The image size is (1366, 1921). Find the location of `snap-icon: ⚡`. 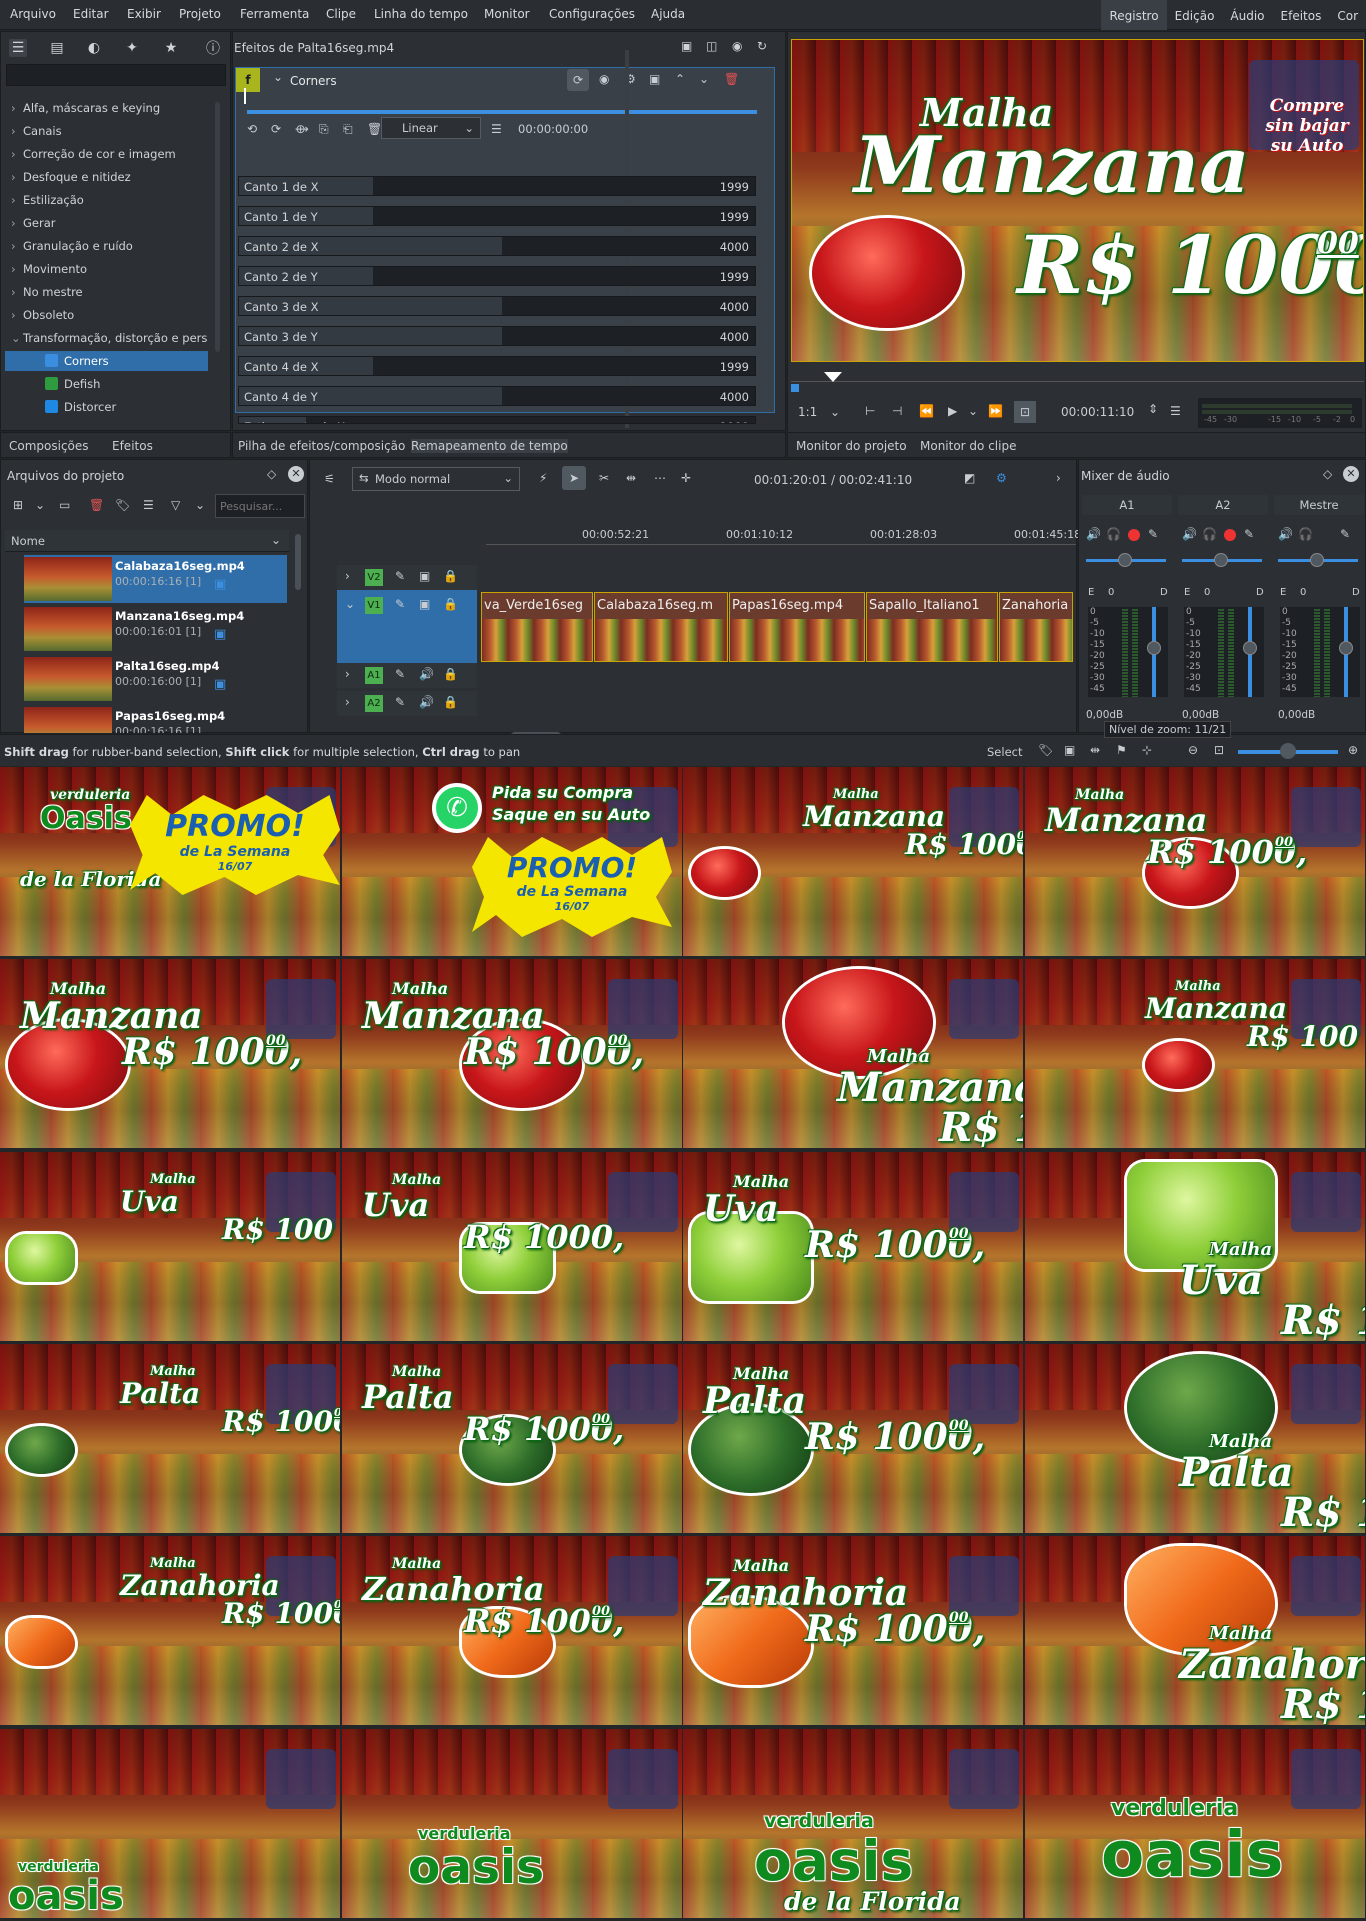

snap-icon: ⚡ is located at coordinates (543, 478).